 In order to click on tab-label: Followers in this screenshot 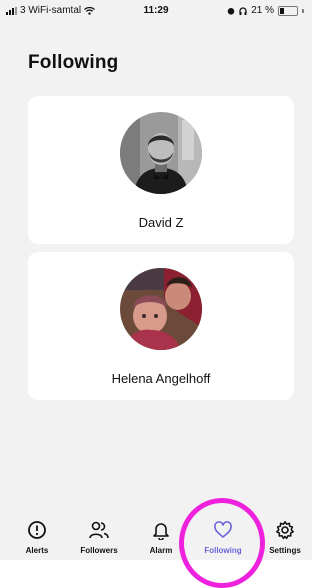, I will do `click(99, 550)`.